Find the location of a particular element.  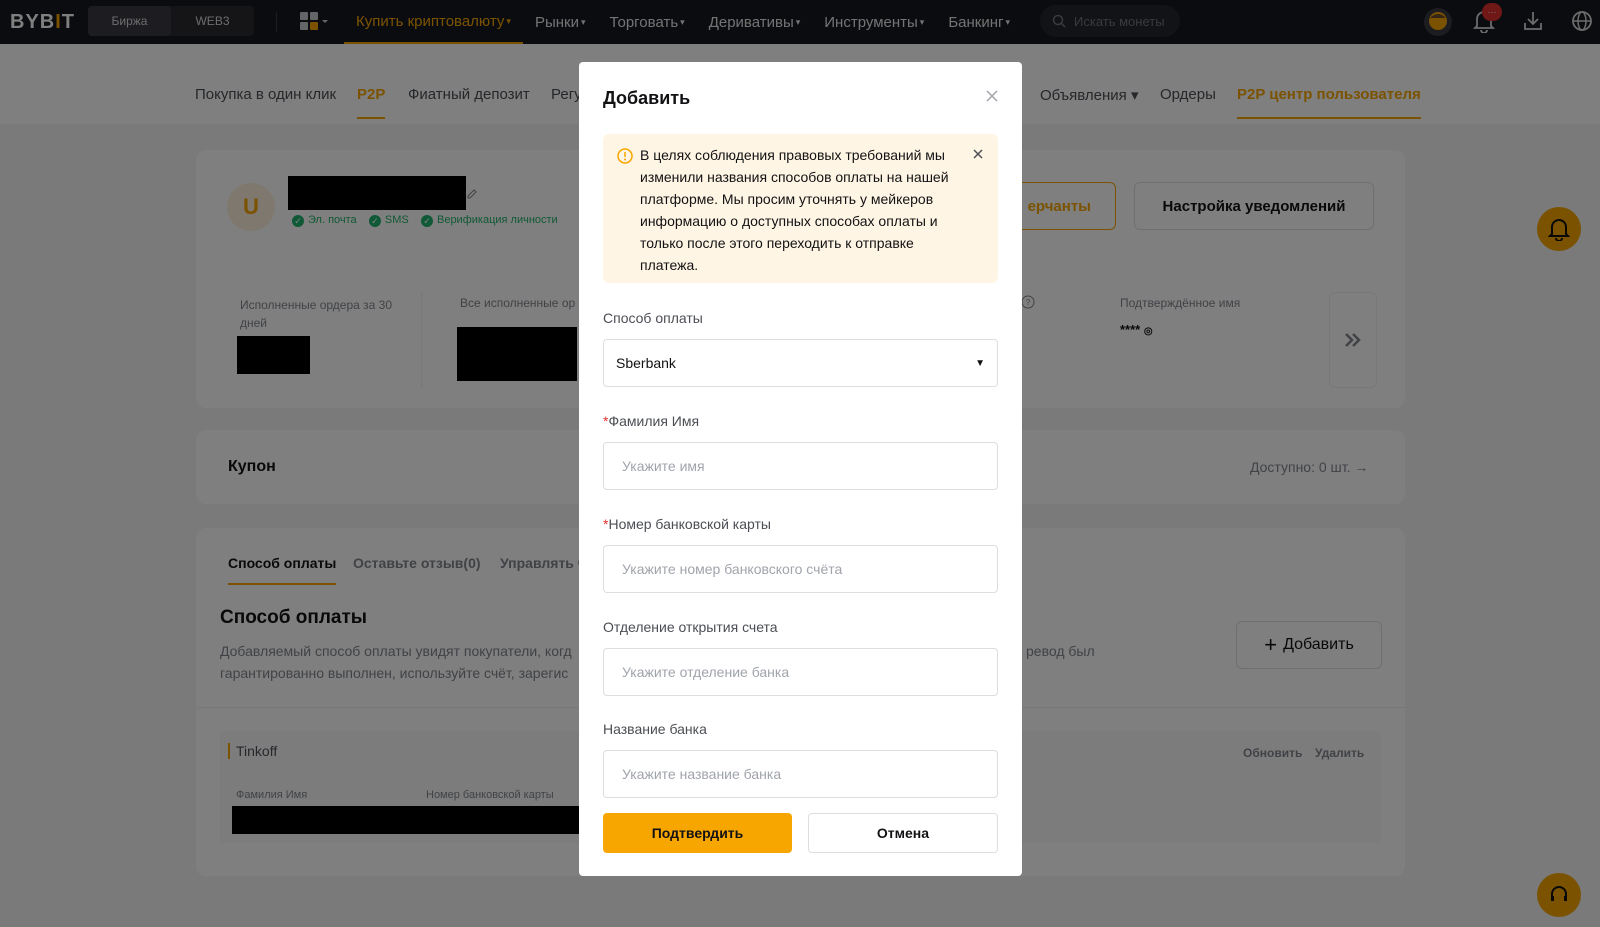

warning-icon is located at coordinates (625, 156).